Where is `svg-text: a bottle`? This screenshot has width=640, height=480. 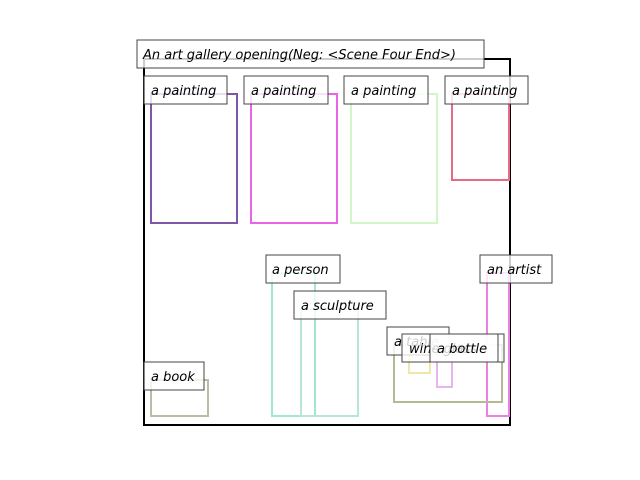 svg-text: a bottle is located at coordinates (462, 349).